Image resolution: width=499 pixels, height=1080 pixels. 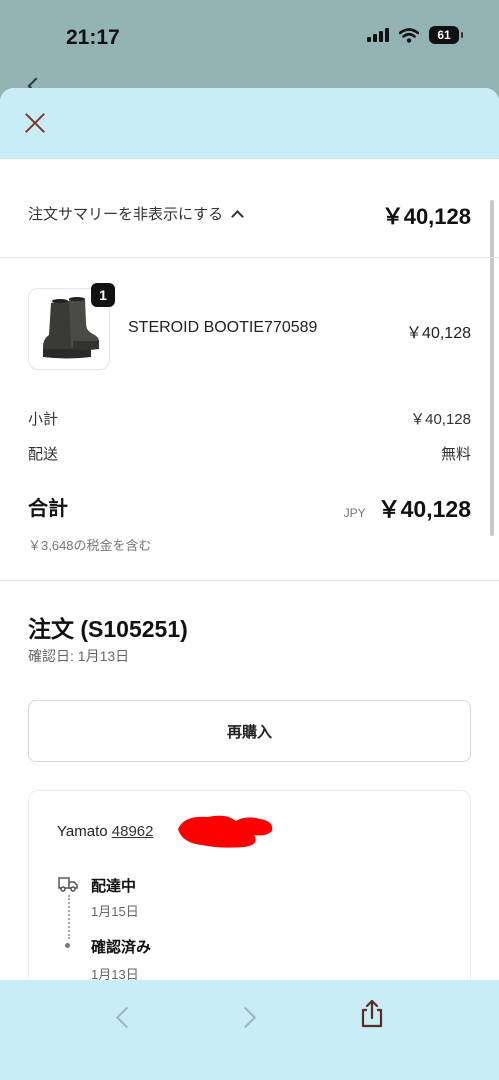 What do you see at coordinates (225, 831) in the screenshot?
I see `redaction-scribble` at bounding box center [225, 831].